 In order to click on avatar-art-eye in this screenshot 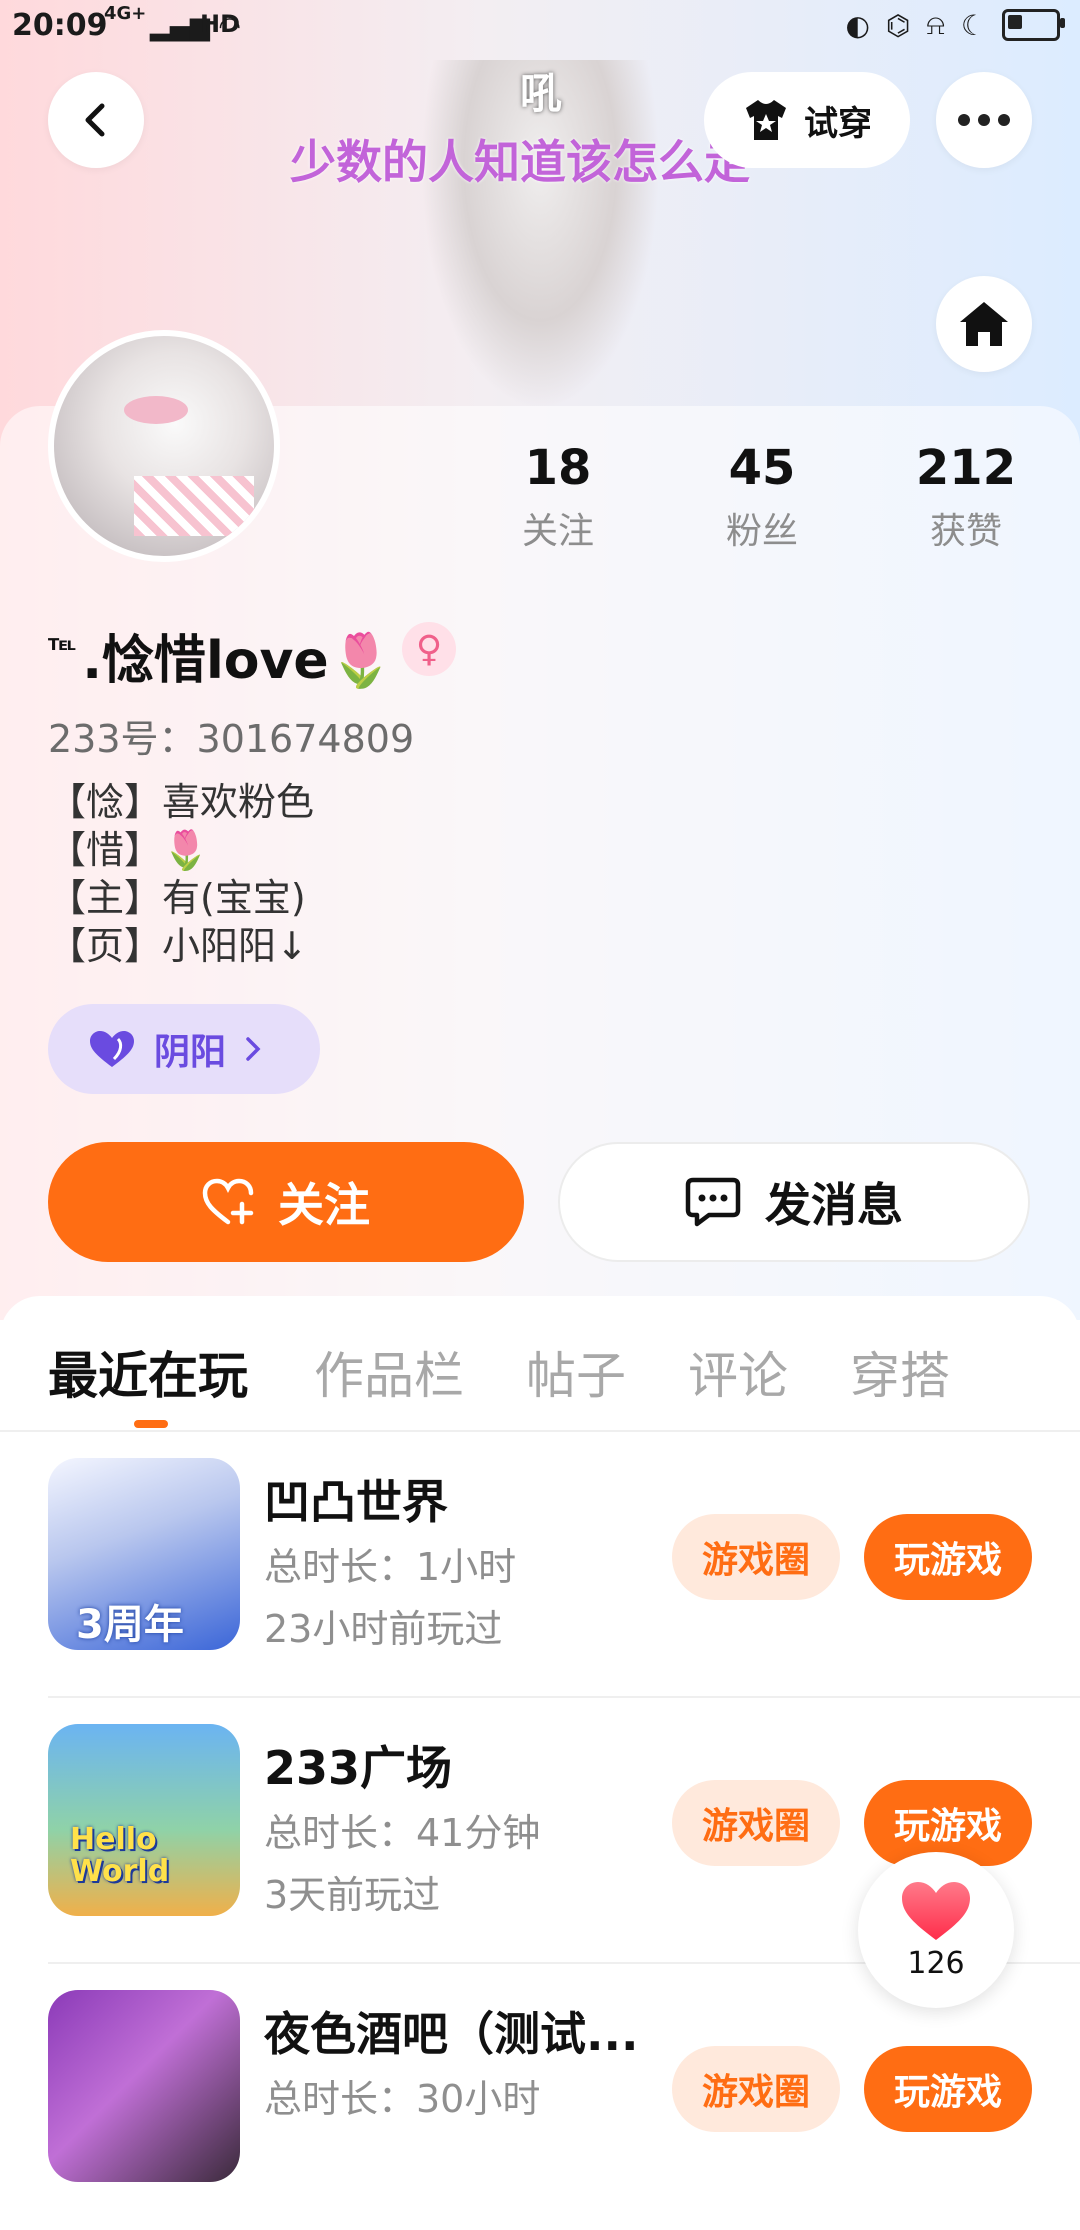, I will do `click(156, 410)`.